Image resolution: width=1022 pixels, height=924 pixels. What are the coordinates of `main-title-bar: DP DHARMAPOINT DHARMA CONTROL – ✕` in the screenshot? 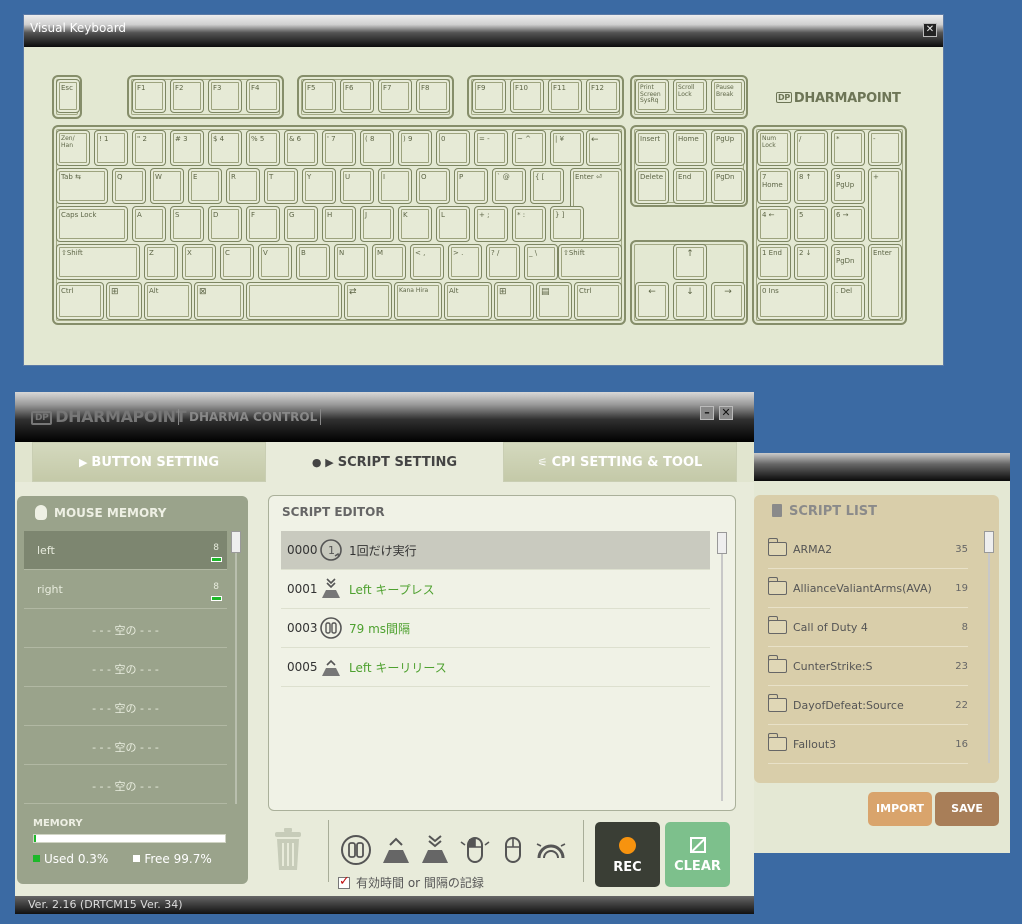 It's located at (384, 417).